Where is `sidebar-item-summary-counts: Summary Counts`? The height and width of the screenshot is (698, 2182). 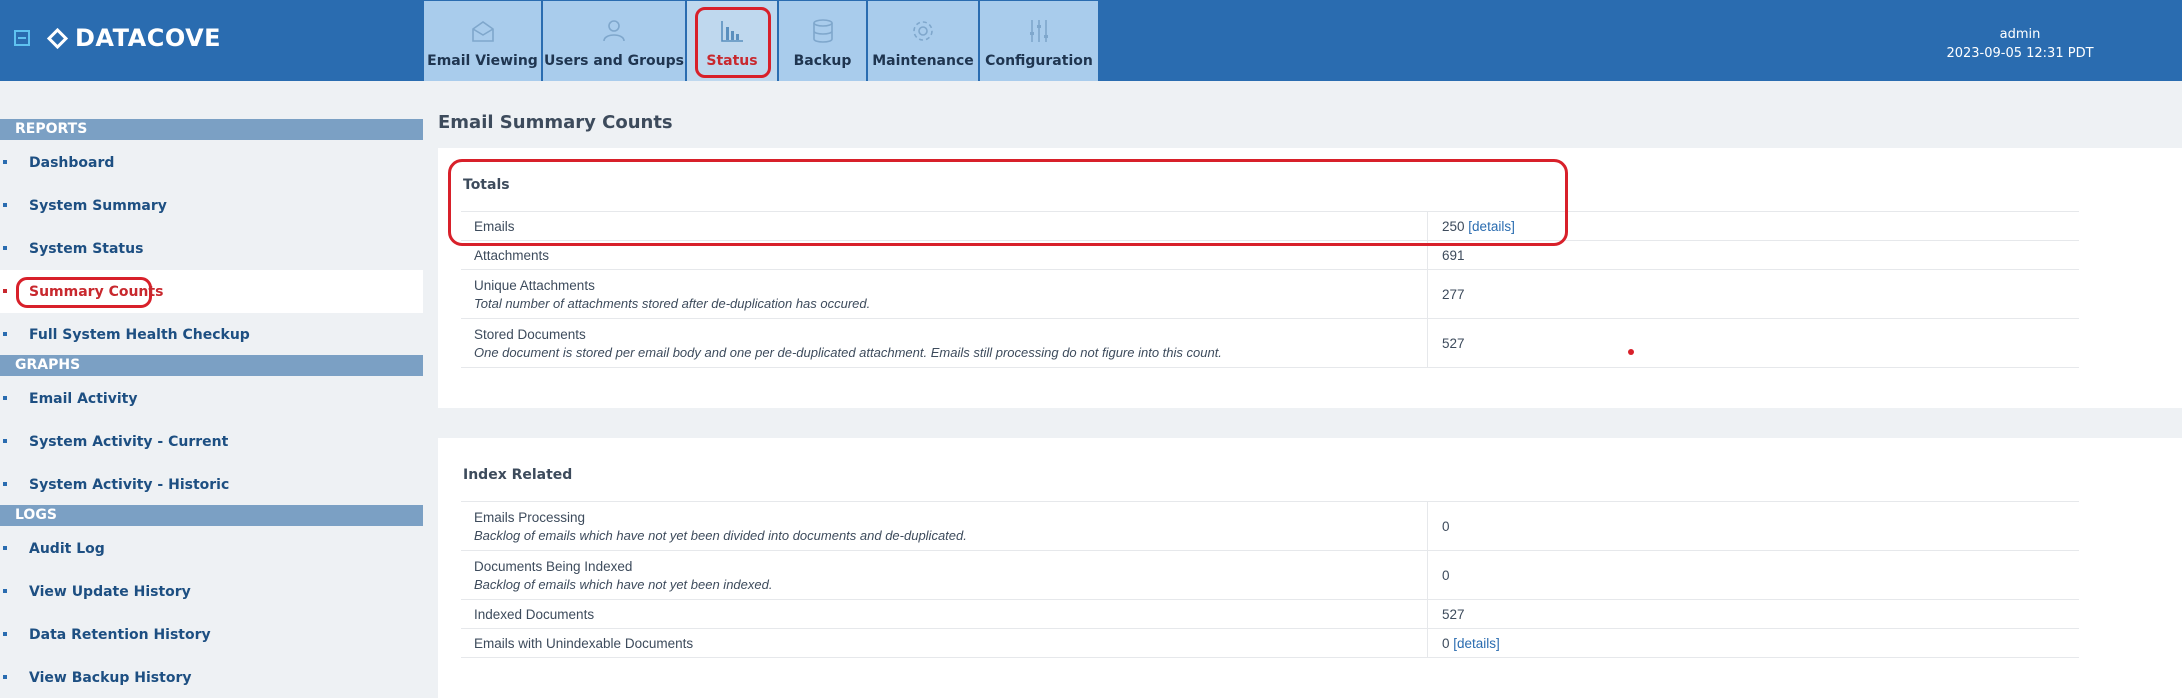 sidebar-item-summary-counts: Summary Counts is located at coordinates (211, 291).